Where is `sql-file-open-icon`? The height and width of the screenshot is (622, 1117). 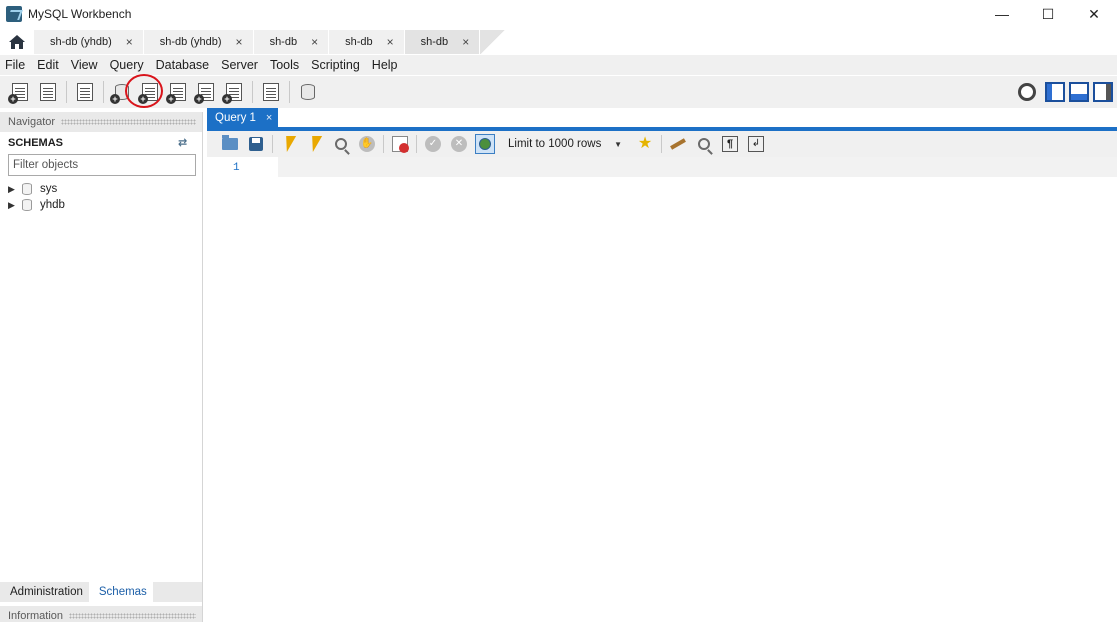 sql-file-open-icon is located at coordinates (48, 92).